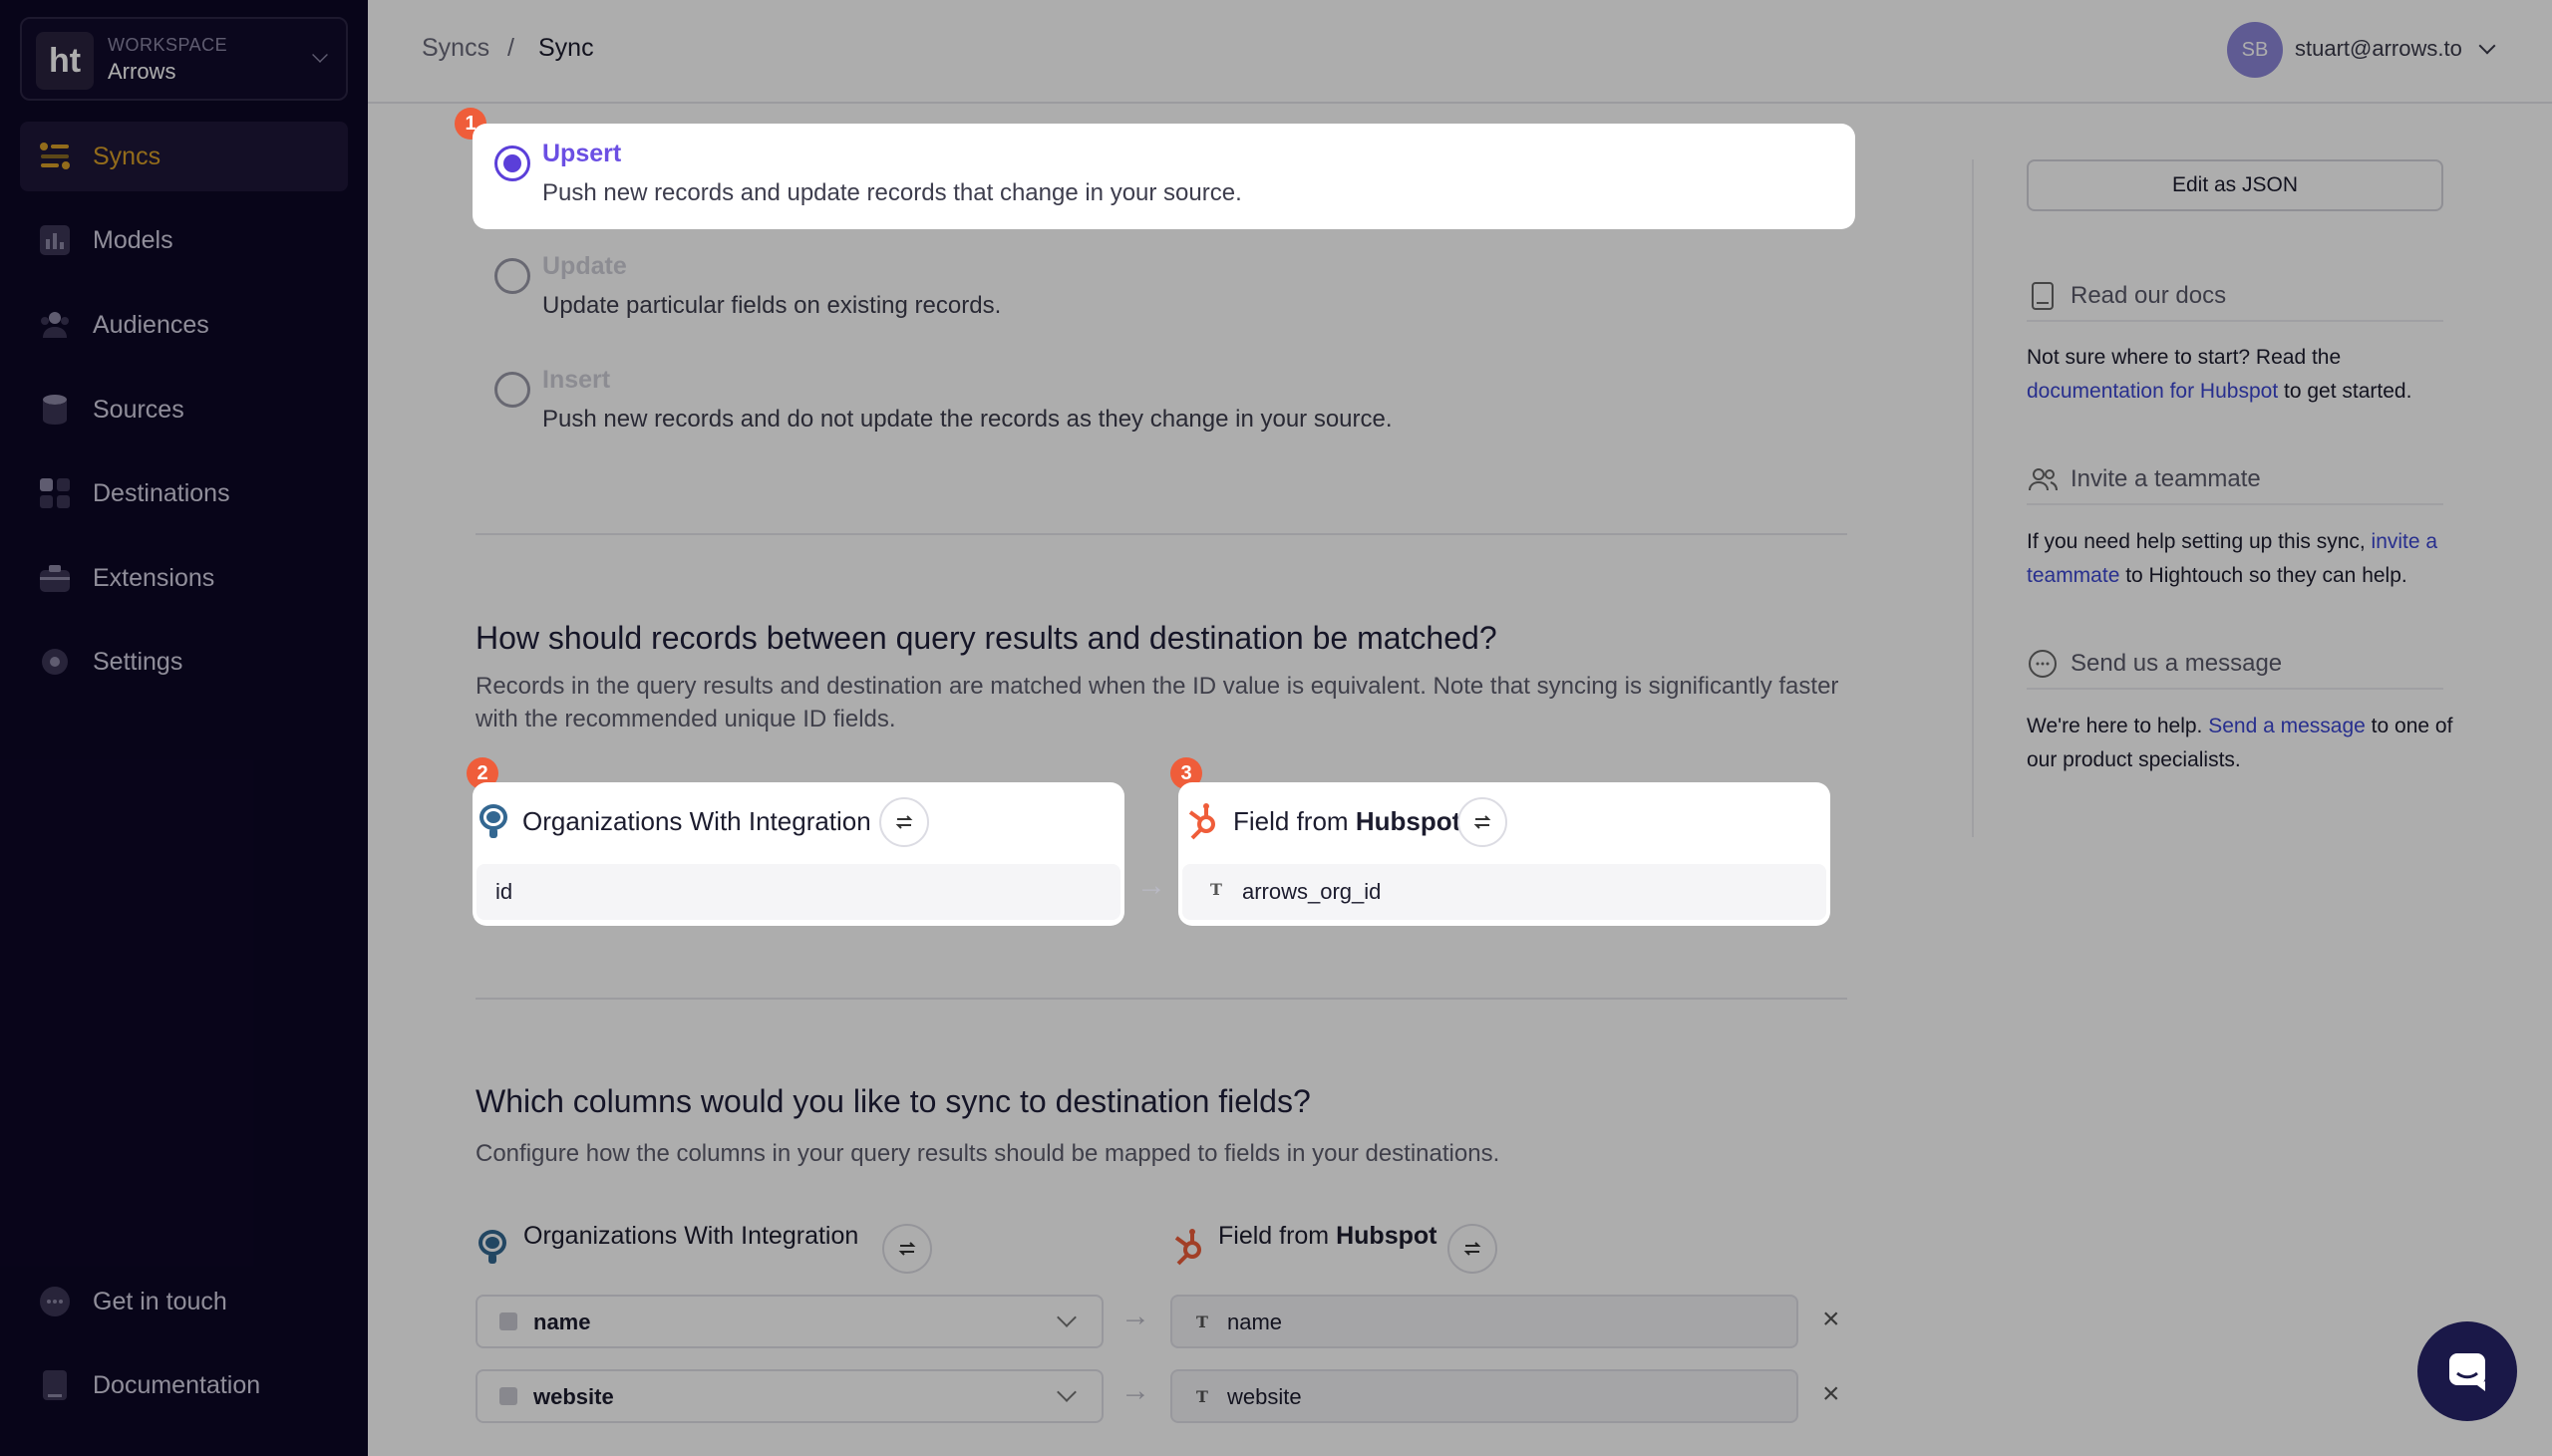 The height and width of the screenshot is (1456, 2552). I want to click on breadcrumb-current: Sync, so click(566, 48).